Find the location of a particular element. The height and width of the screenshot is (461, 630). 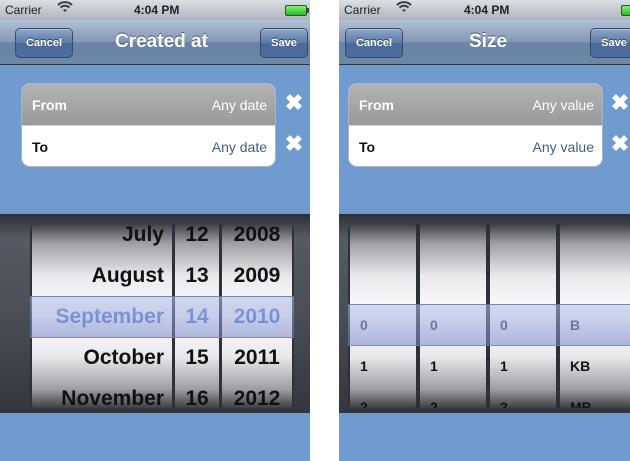

from-value: Any date is located at coordinates (239, 104).